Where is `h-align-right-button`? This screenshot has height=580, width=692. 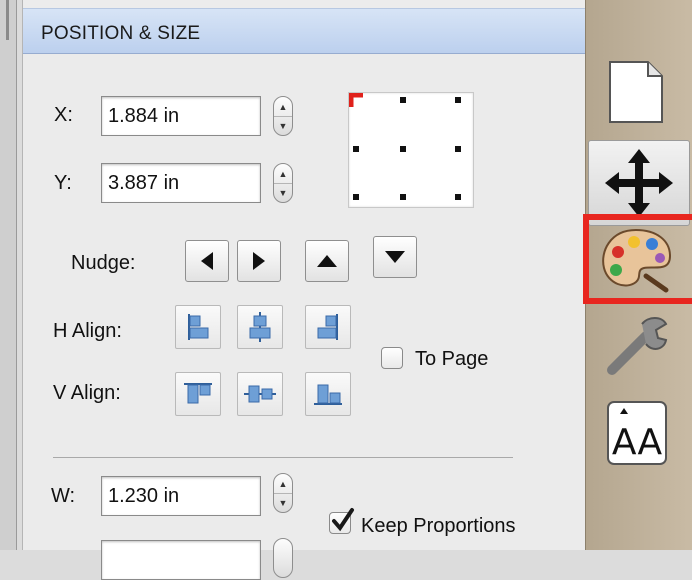
h-align-right-button is located at coordinates (328, 327).